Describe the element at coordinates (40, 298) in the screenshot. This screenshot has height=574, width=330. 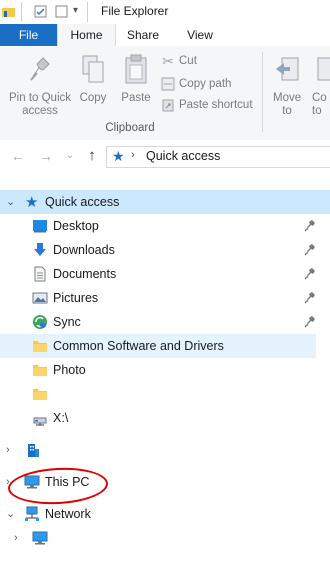
I see `pictures-icon` at that location.